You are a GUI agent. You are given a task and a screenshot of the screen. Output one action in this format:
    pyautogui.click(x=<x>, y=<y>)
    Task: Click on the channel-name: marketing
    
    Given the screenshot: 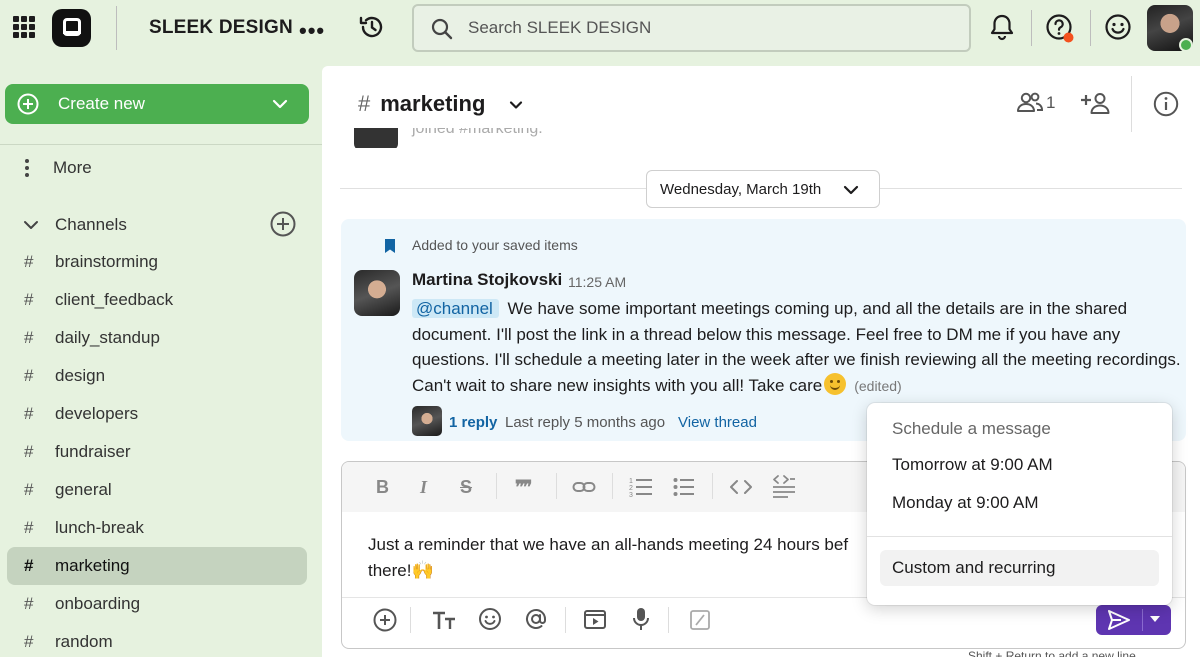 What is the action you would take?
    pyautogui.click(x=433, y=103)
    